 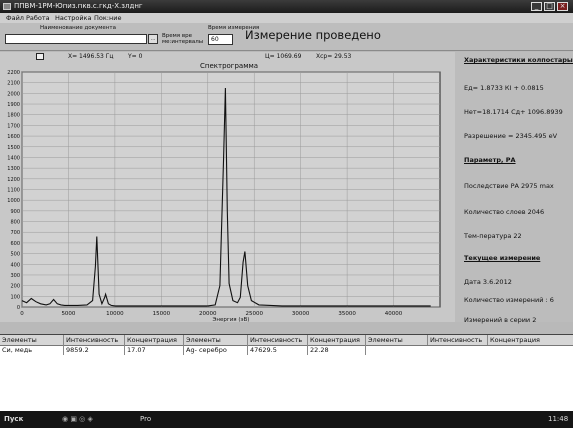 I want to click on x-tick-label: 30000, so click(x=301, y=314).